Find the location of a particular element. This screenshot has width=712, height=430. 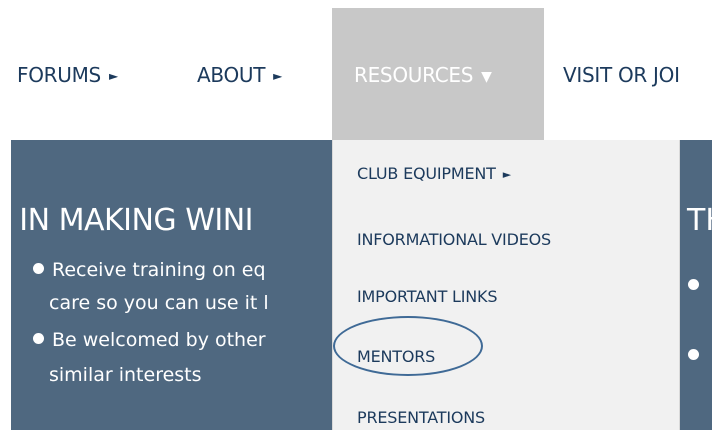

hero-heading: ) IN MAKING WINI is located at coordinates (132, 220).